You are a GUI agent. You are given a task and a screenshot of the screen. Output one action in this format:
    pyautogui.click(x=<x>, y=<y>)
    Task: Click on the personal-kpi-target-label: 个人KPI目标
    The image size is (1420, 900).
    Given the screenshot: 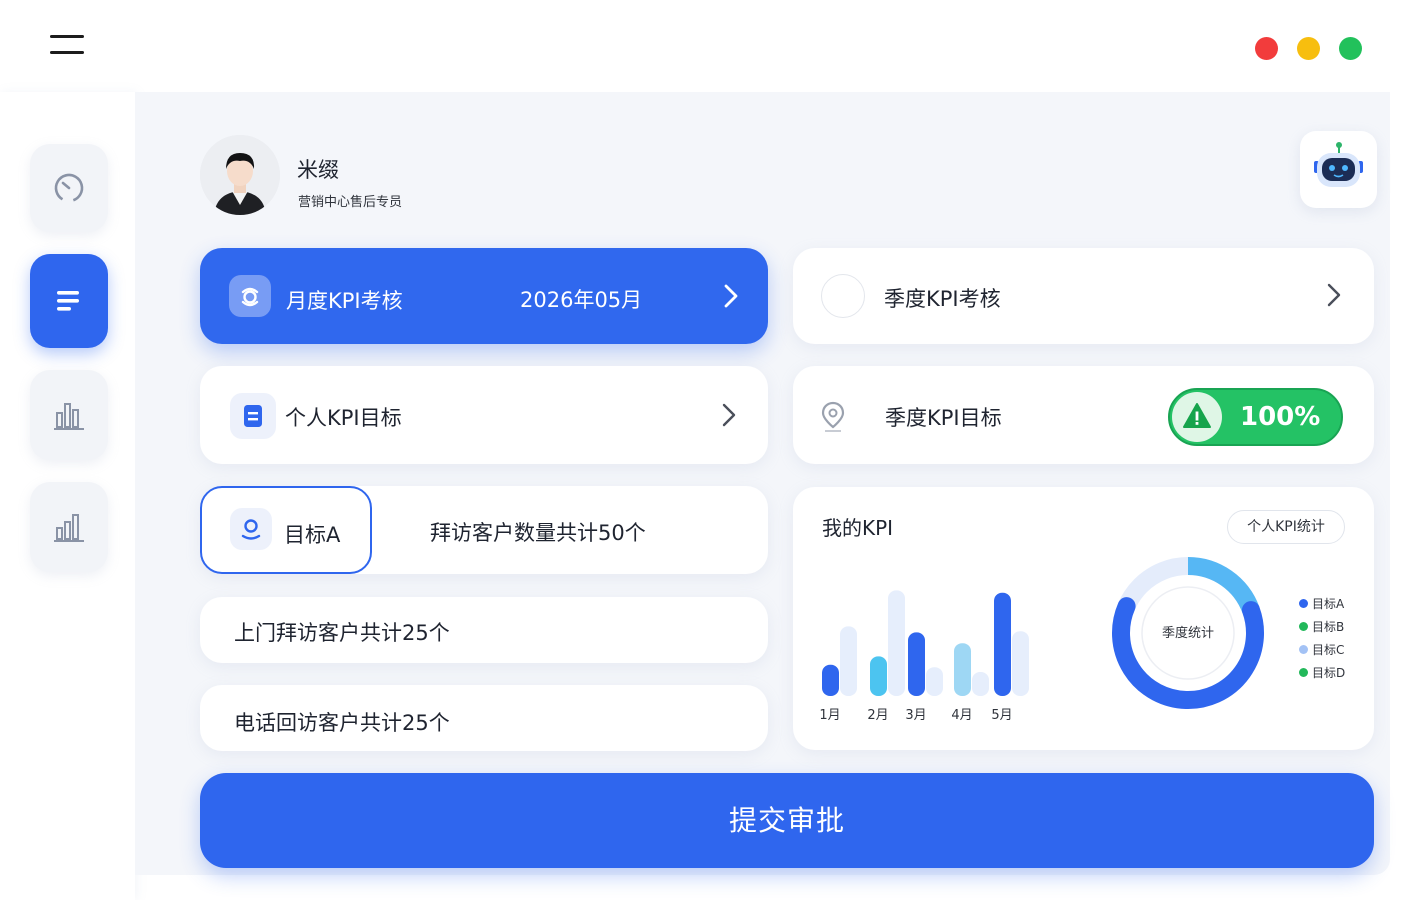 What is the action you would take?
    pyautogui.click(x=343, y=418)
    